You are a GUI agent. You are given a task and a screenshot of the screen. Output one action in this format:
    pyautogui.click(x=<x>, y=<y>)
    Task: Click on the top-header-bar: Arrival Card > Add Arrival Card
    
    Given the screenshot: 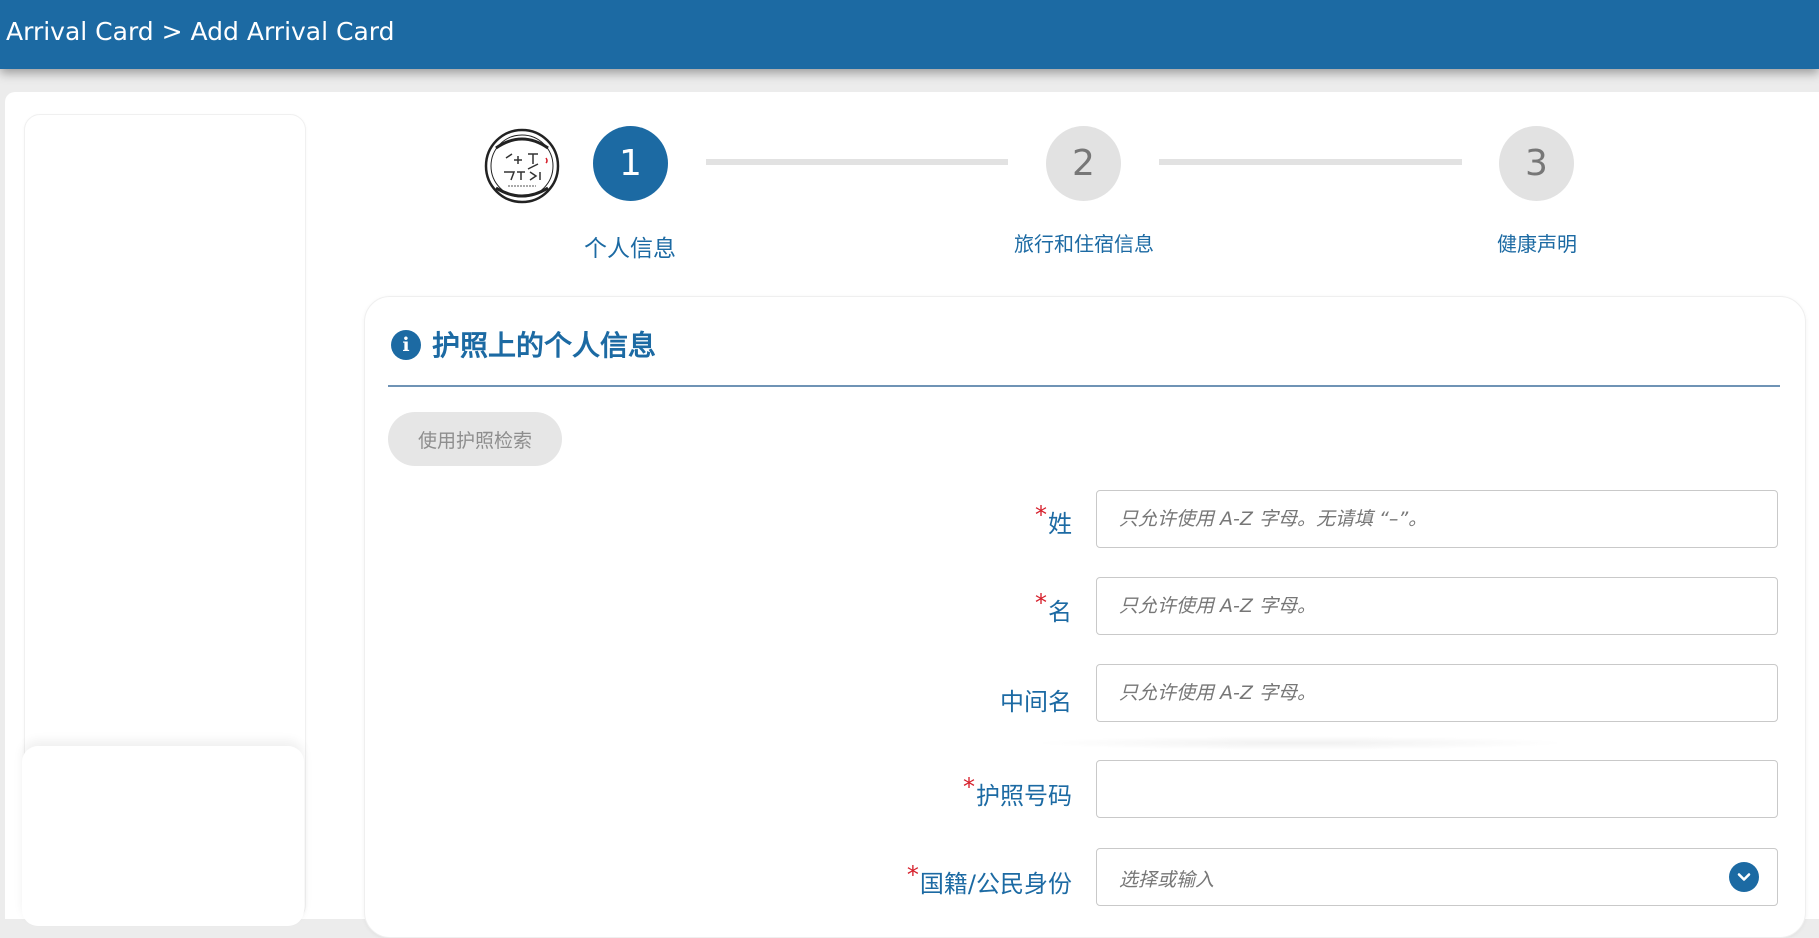 What is the action you would take?
    pyautogui.click(x=909, y=34)
    